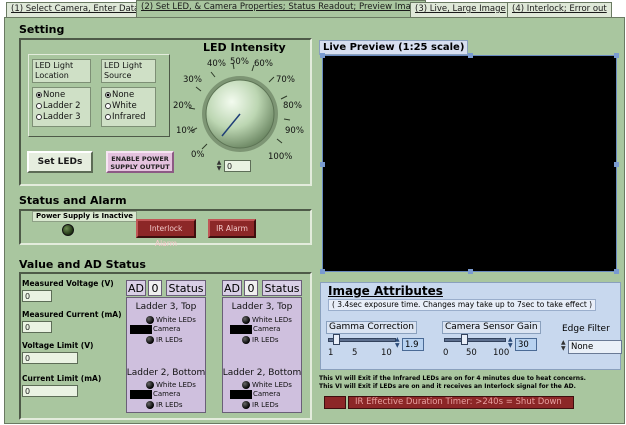 This screenshot has height=425, width=626. What do you see at coordinates (37, 296) in the screenshot?
I see `measured-voltage-field: 0` at bounding box center [37, 296].